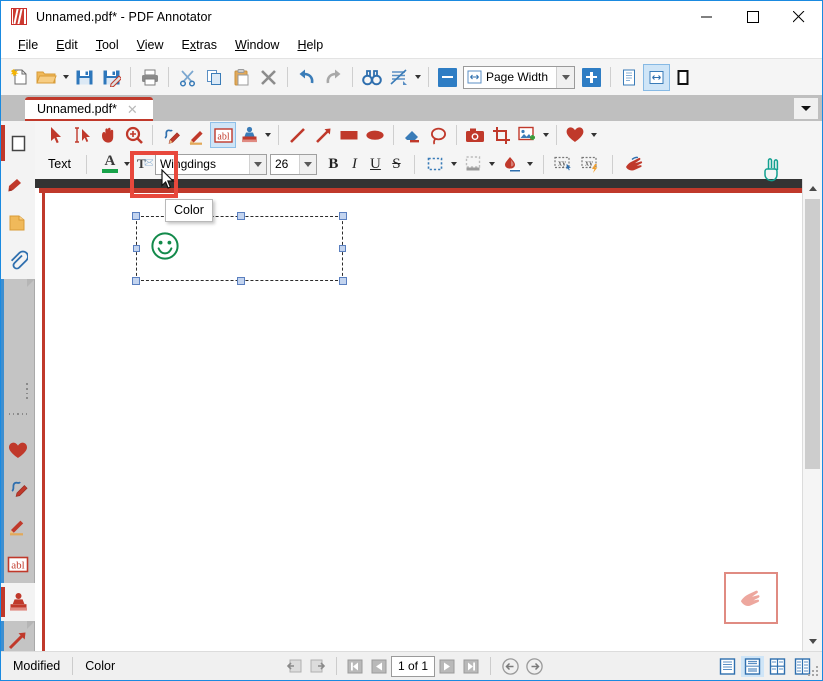 This screenshot has height=681, width=823. Describe the element at coordinates (812, 188) in the screenshot. I see `chevron-up-icon` at that location.